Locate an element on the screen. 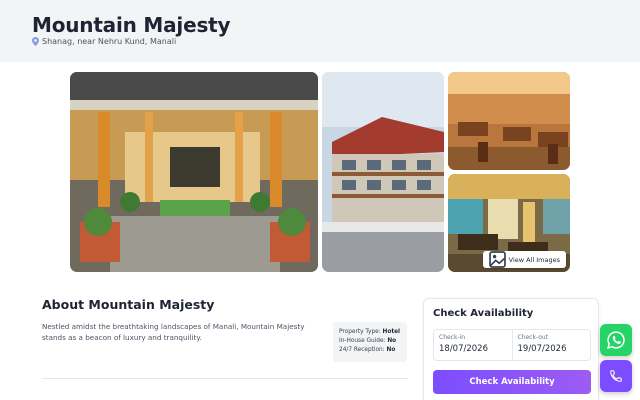  section-divider is located at coordinates (225, 378).